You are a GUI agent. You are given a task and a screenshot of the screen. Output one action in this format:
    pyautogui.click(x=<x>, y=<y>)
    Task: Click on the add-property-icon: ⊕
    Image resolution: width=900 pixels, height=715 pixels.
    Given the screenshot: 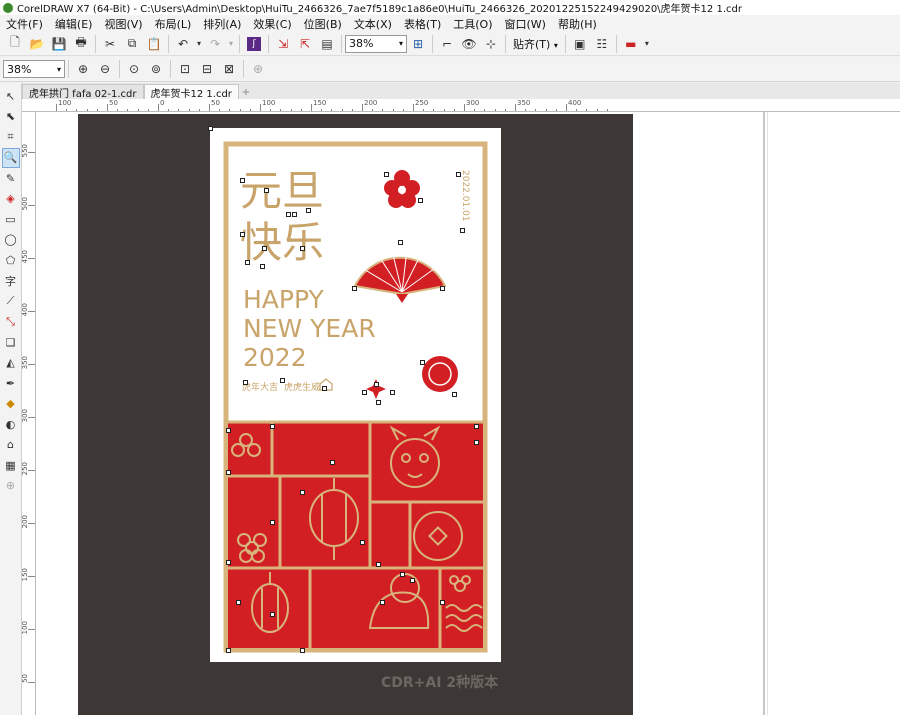 What is the action you would take?
    pyautogui.click(x=258, y=69)
    